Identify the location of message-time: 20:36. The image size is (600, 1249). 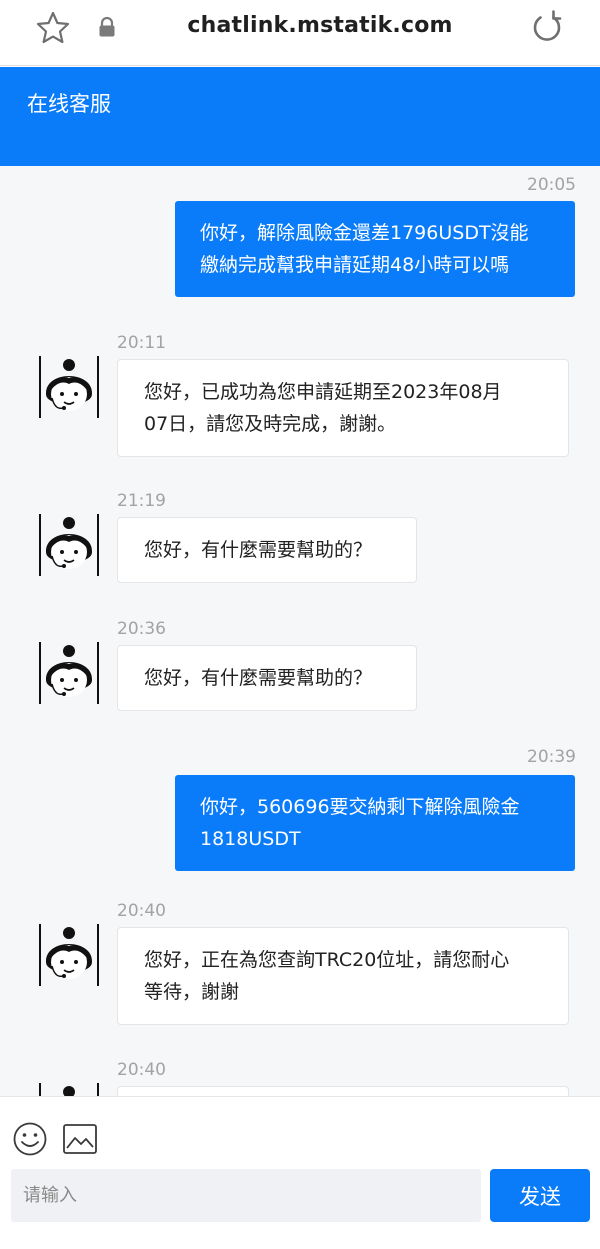
(141, 629).